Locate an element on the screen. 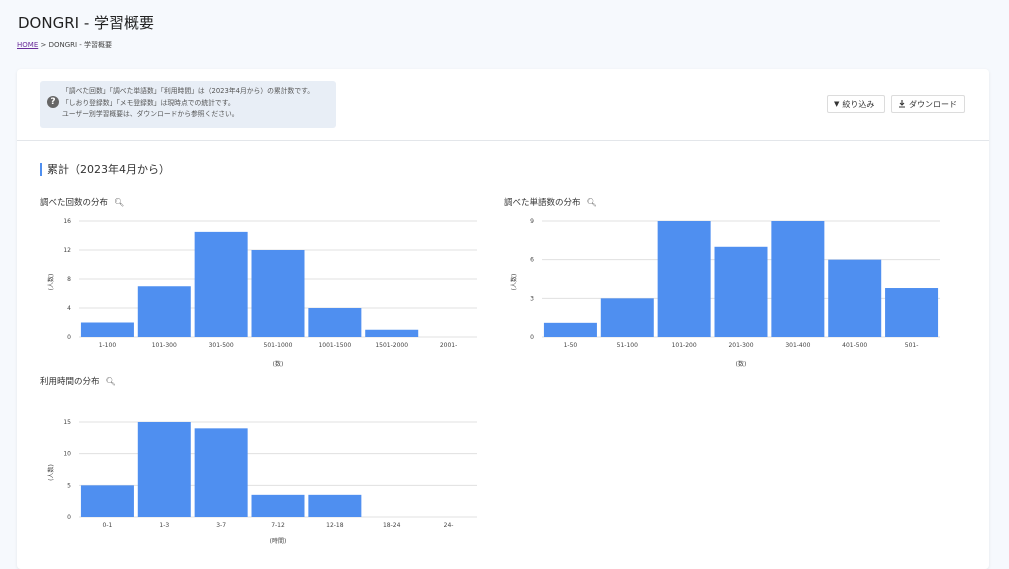 This screenshot has width=1009, height=569. download-button: ダウンロード is located at coordinates (928, 104).